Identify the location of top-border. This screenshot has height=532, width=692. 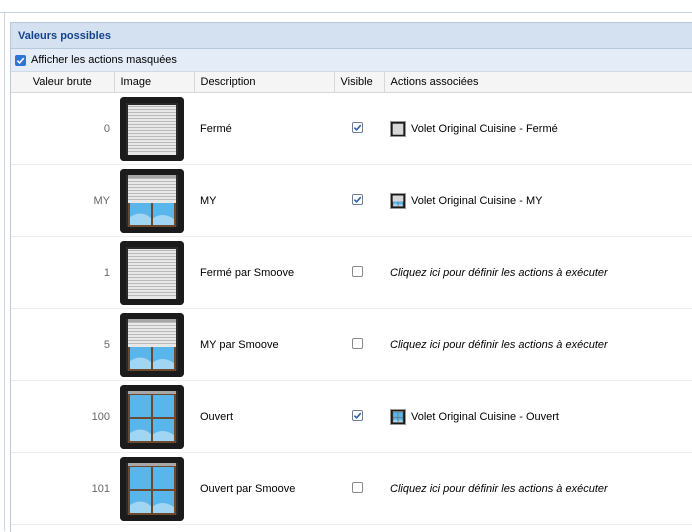
(346, 6).